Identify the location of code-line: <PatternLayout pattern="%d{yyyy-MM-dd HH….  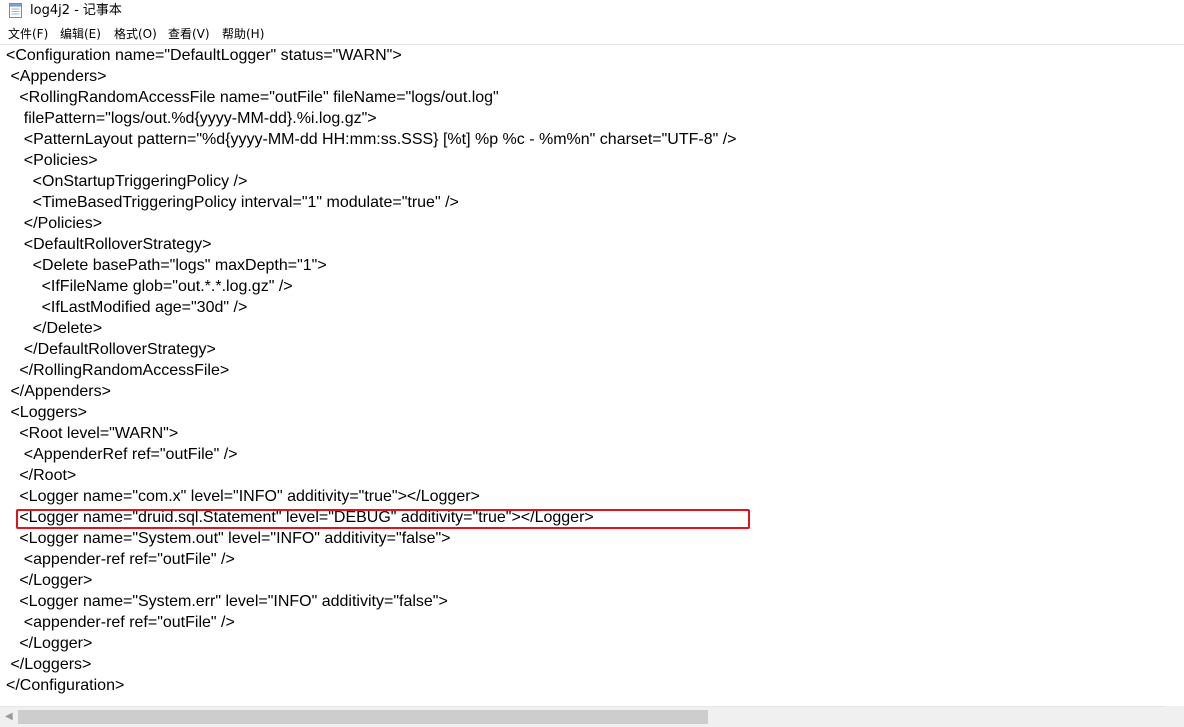
(371, 139).